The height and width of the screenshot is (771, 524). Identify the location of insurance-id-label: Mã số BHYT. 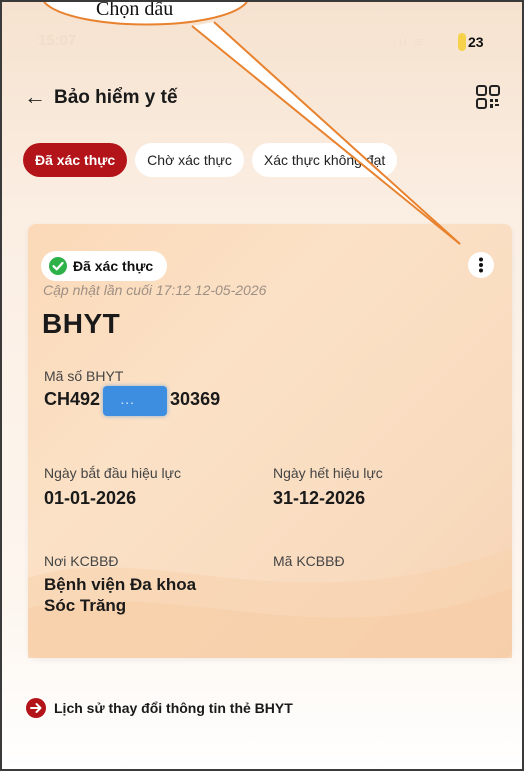
(84, 376).